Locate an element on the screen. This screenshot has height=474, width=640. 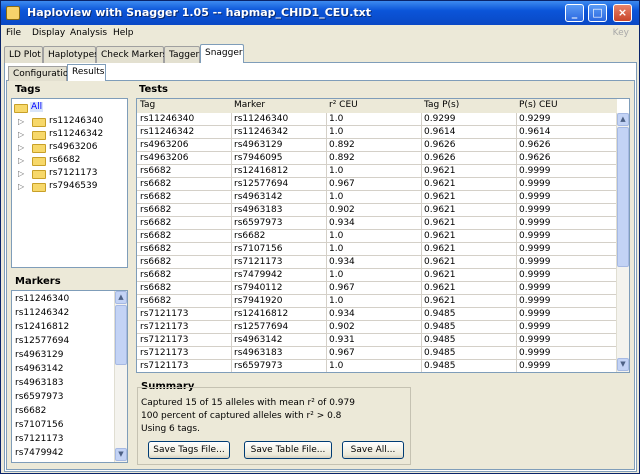
tab-haplotypes: Haplotypes is located at coordinates (71, 54).